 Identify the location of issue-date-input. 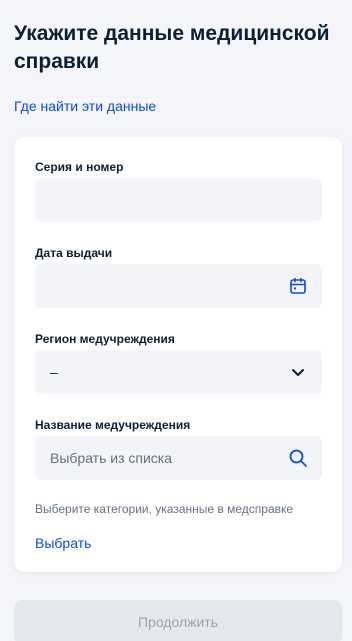
(178, 286).